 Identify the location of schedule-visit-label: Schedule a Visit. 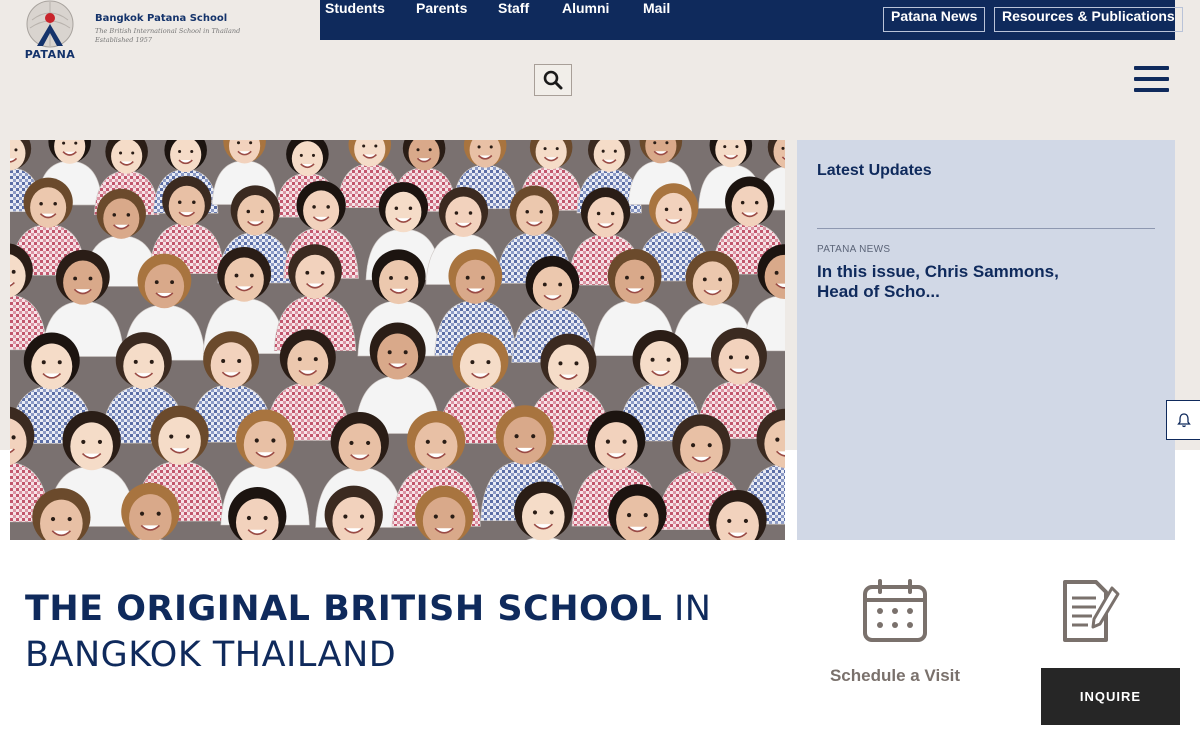
(895, 675).